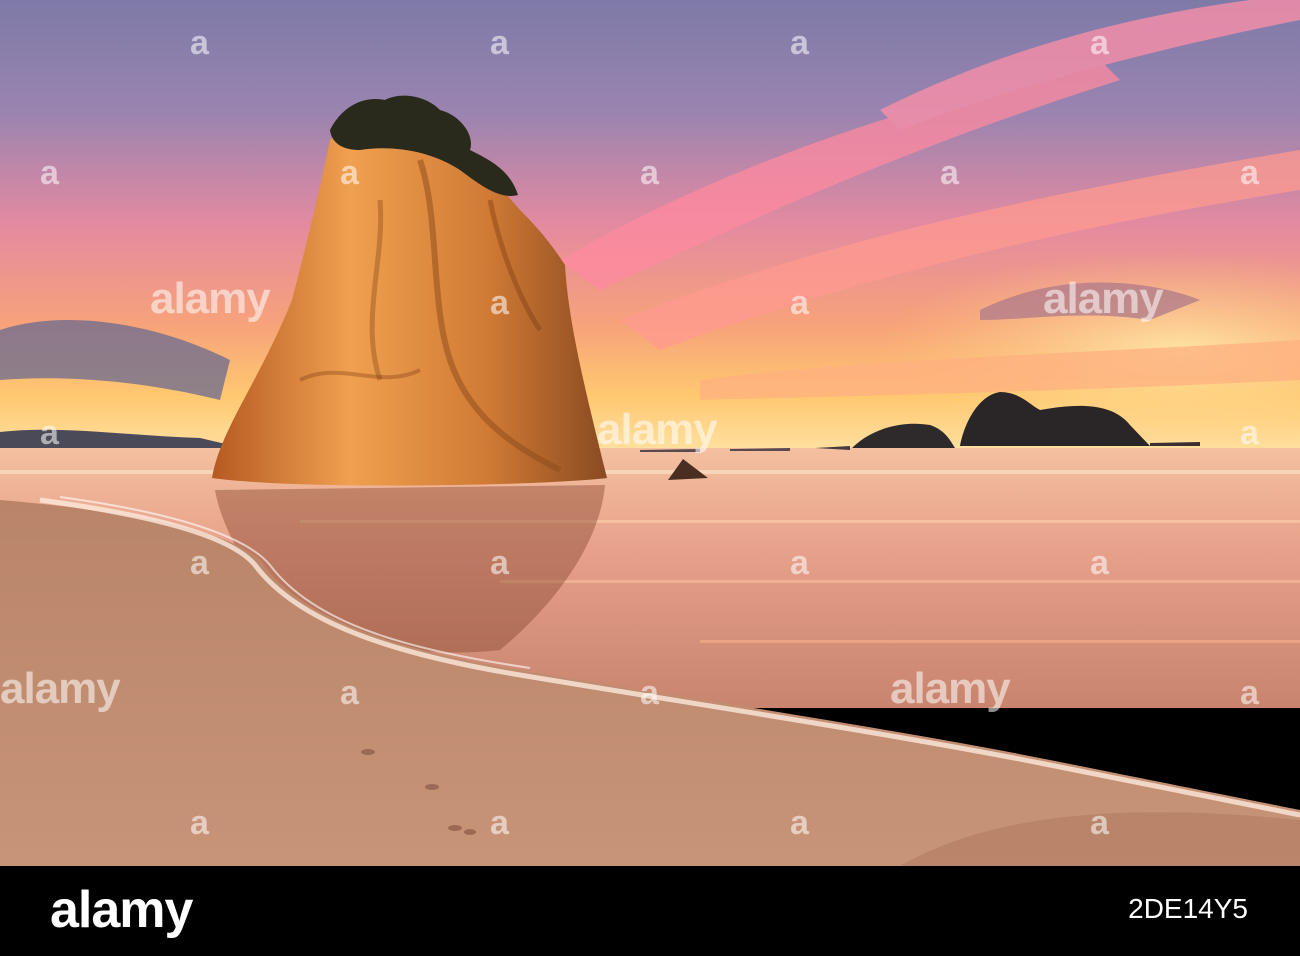 The image size is (1300, 956). What do you see at coordinates (650, 911) in the screenshot?
I see `footer-bar: alamy 2DE14Y5` at bounding box center [650, 911].